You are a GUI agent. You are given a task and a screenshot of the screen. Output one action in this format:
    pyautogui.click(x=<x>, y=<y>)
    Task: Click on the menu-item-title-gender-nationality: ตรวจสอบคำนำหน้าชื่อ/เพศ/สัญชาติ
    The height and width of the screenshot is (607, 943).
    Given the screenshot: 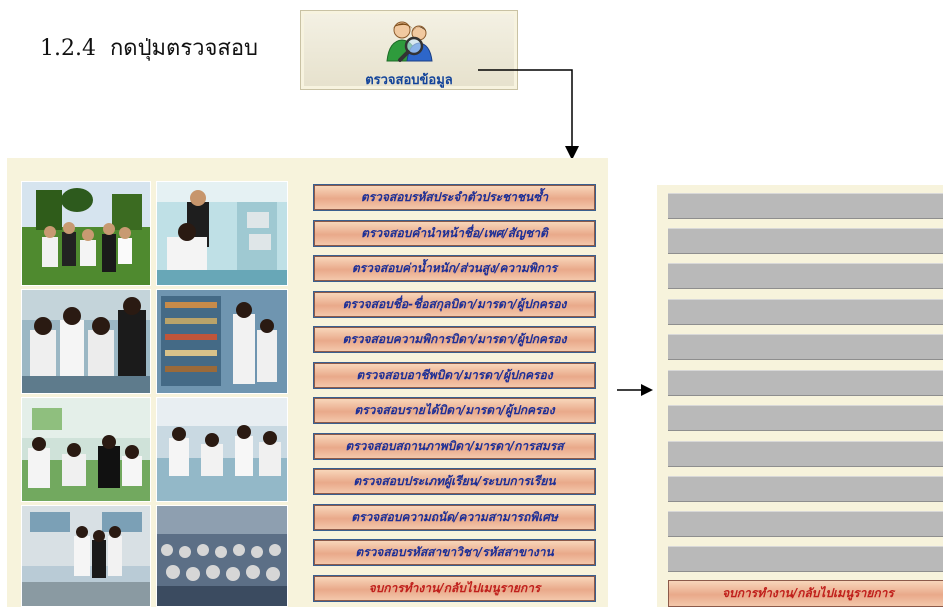 What is the action you would take?
    pyautogui.click(x=454, y=233)
    